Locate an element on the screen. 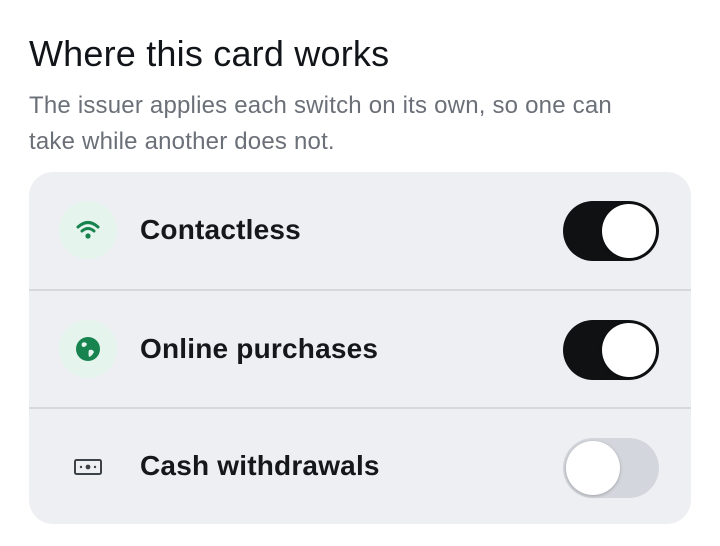  contactless-toggle is located at coordinates (611, 231).